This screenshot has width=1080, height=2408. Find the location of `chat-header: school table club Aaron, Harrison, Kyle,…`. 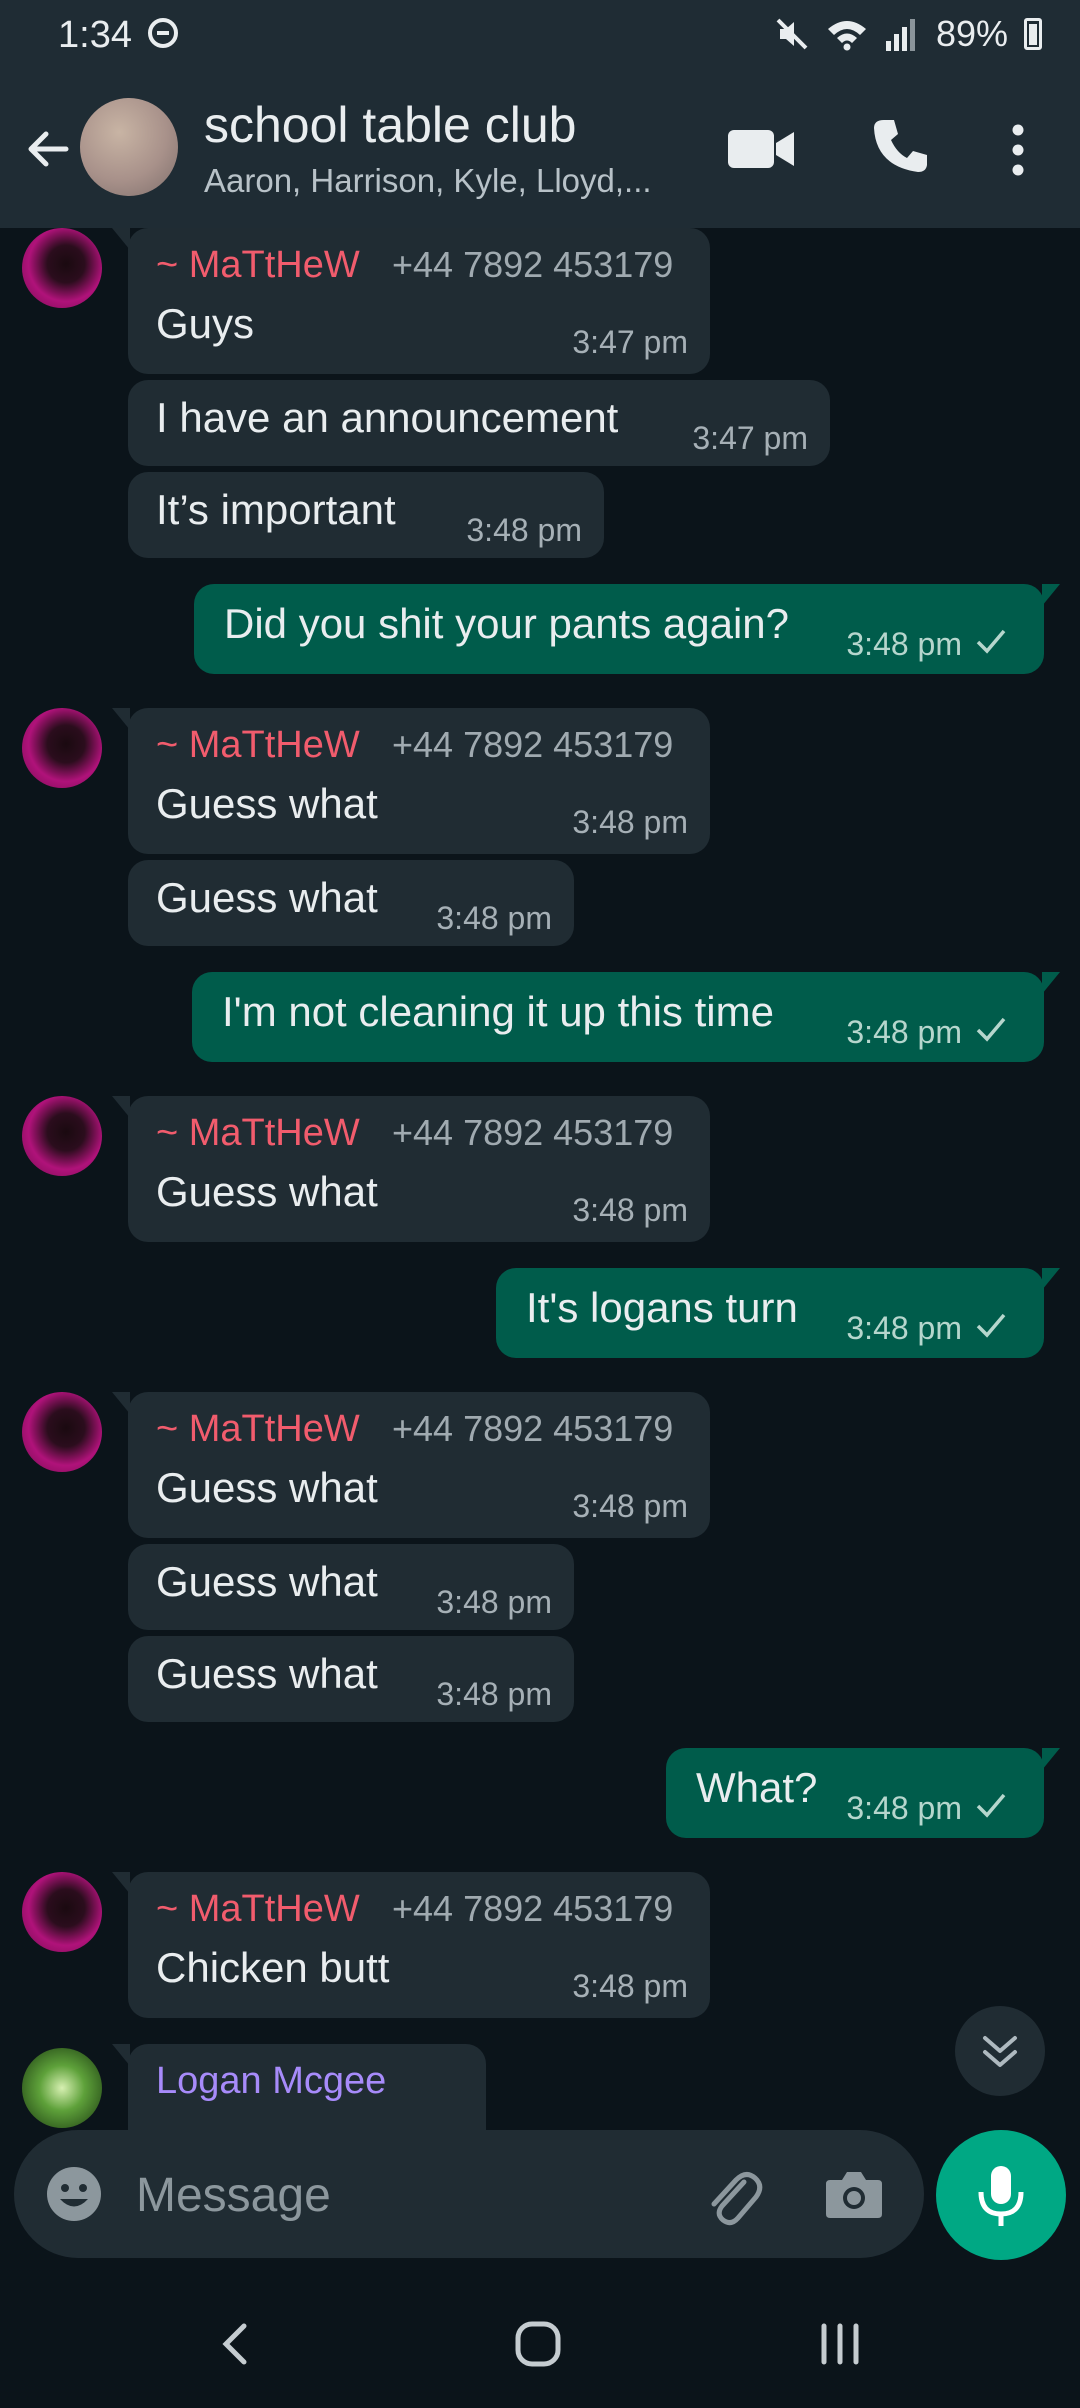

chat-header: school table club Aaron, Harrison, Kyle,… is located at coordinates (540, 149).